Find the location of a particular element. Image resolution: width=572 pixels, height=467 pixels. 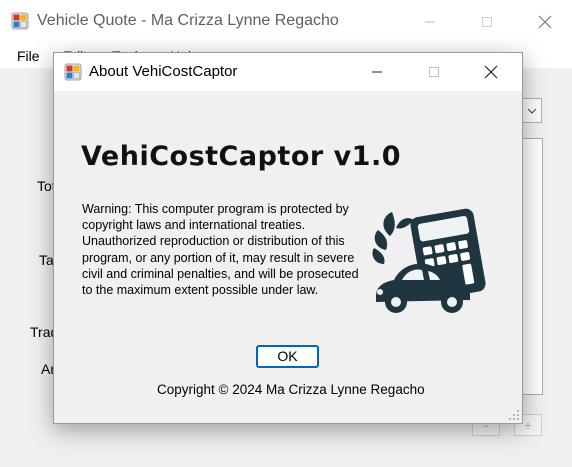

copyright-notice: Copyright © 2024 Ma Crizza Lynne Regacho is located at coordinates (291, 389).